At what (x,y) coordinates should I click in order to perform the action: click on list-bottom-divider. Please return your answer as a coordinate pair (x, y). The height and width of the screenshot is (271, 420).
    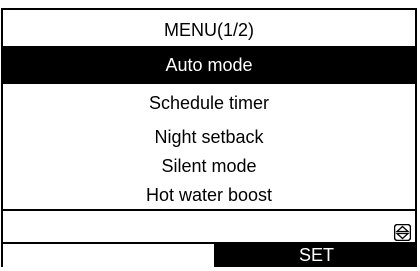
    Looking at the image, I should click on (209, 210).